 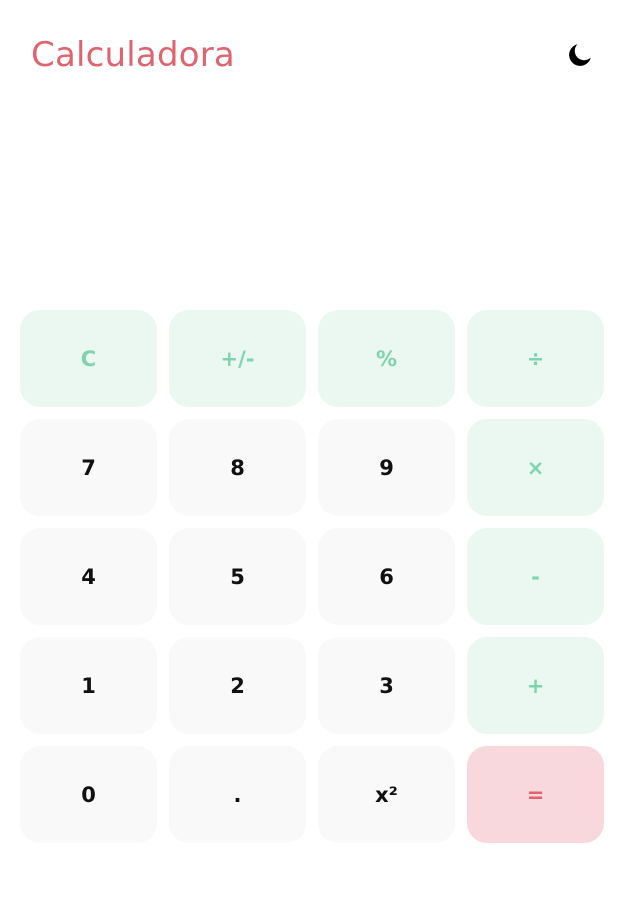 What do you see at coordinates (237, 685) in the screenshot?
I see `digit-2-button: 2` at bounding box center [237, 685].